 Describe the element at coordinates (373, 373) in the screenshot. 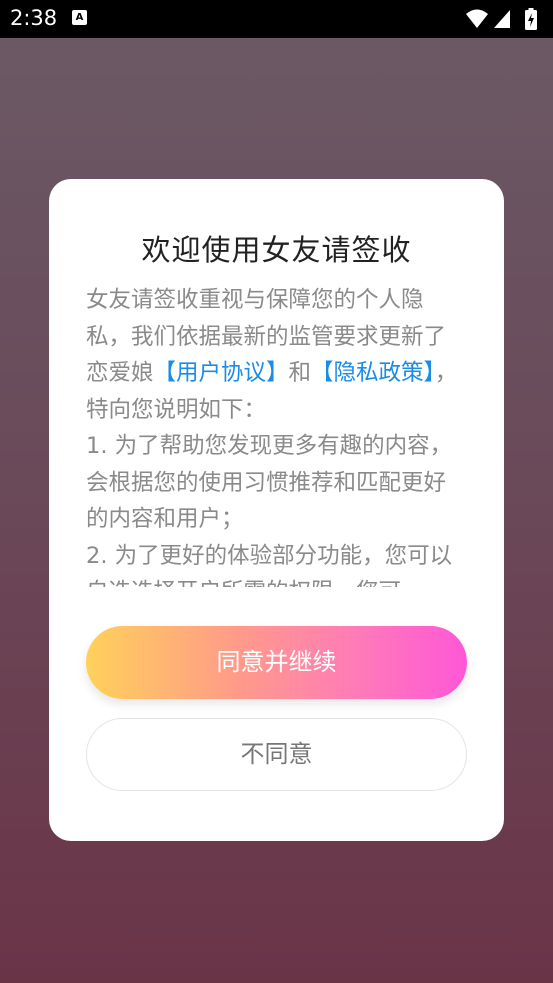

I see `privacy-policy-link: 【隐私政策】` at that location.